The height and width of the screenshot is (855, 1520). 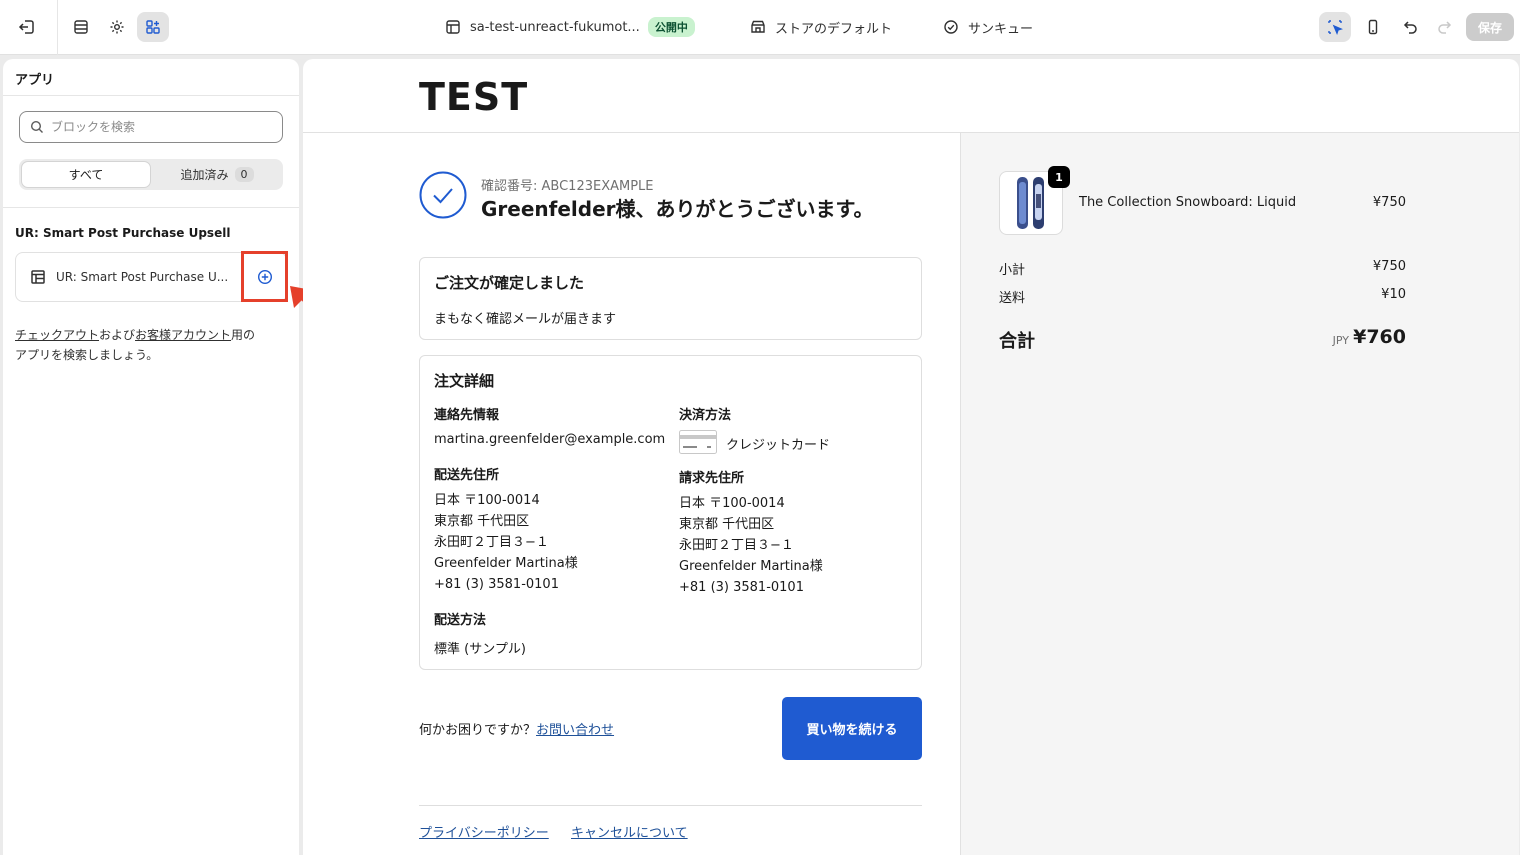 I want to click on store-icon, so click(x=758, y=26).